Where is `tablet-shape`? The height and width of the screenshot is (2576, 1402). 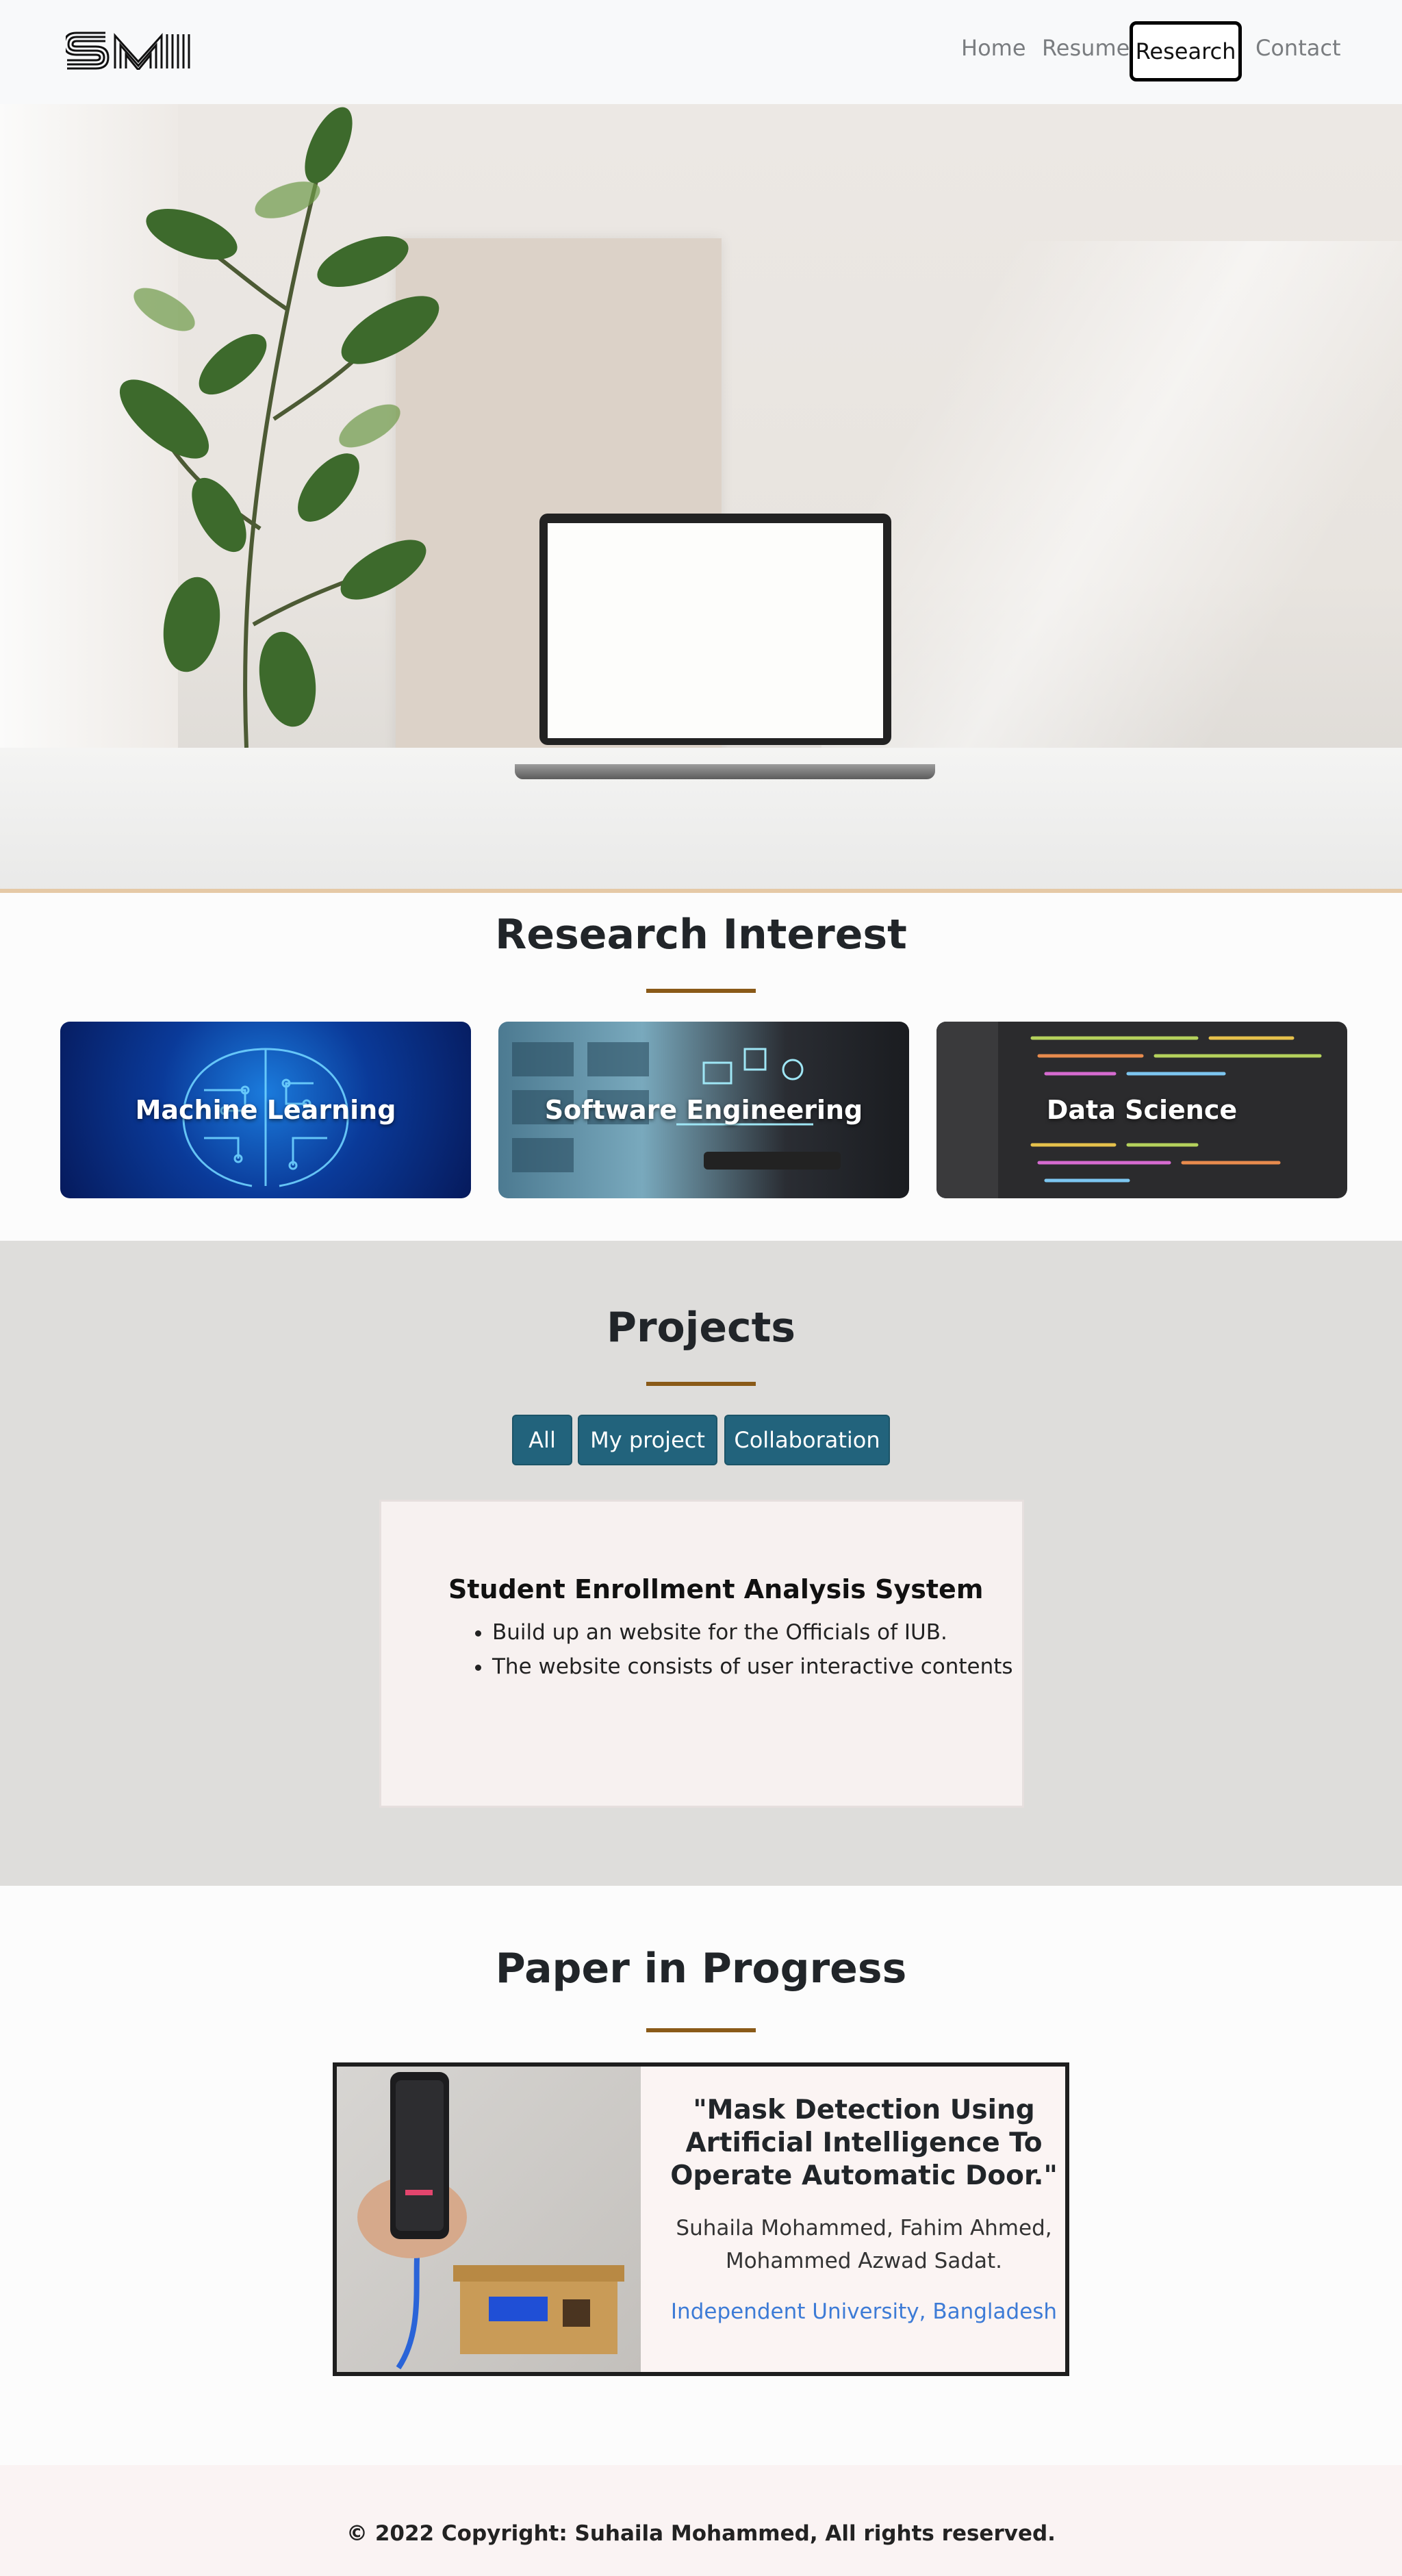
tablet-shape is located at coordinates (773, 1161).